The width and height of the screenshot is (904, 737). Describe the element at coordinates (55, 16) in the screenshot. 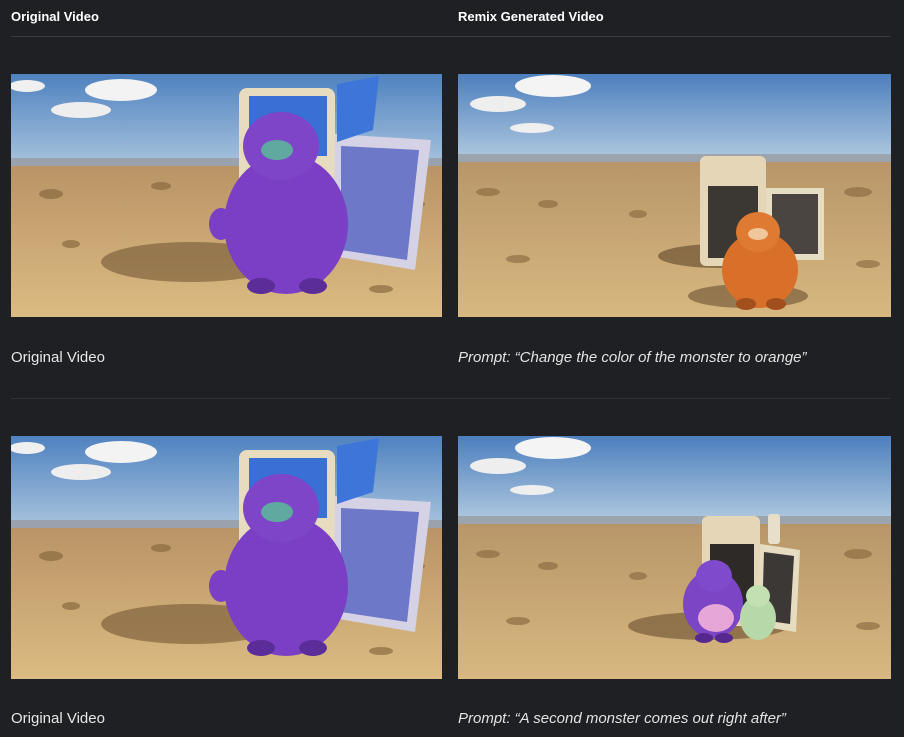

I see `original-column-header: Original Video` at that location.